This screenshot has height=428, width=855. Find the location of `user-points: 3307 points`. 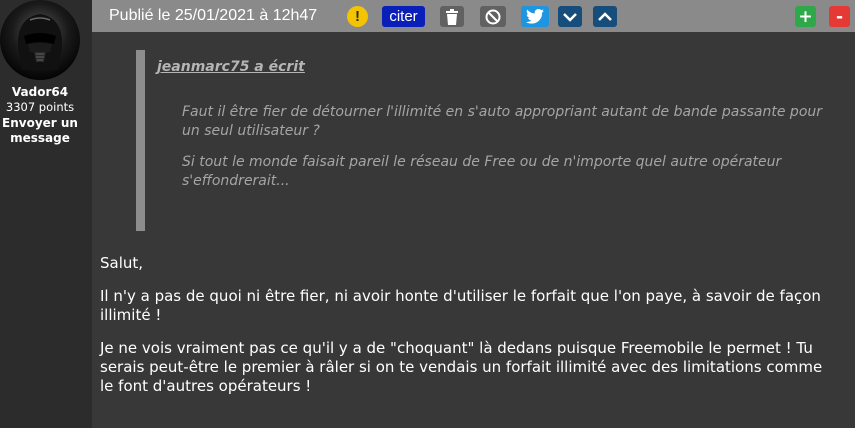

user-points: 3307 points is located at coordinates (40, 107).